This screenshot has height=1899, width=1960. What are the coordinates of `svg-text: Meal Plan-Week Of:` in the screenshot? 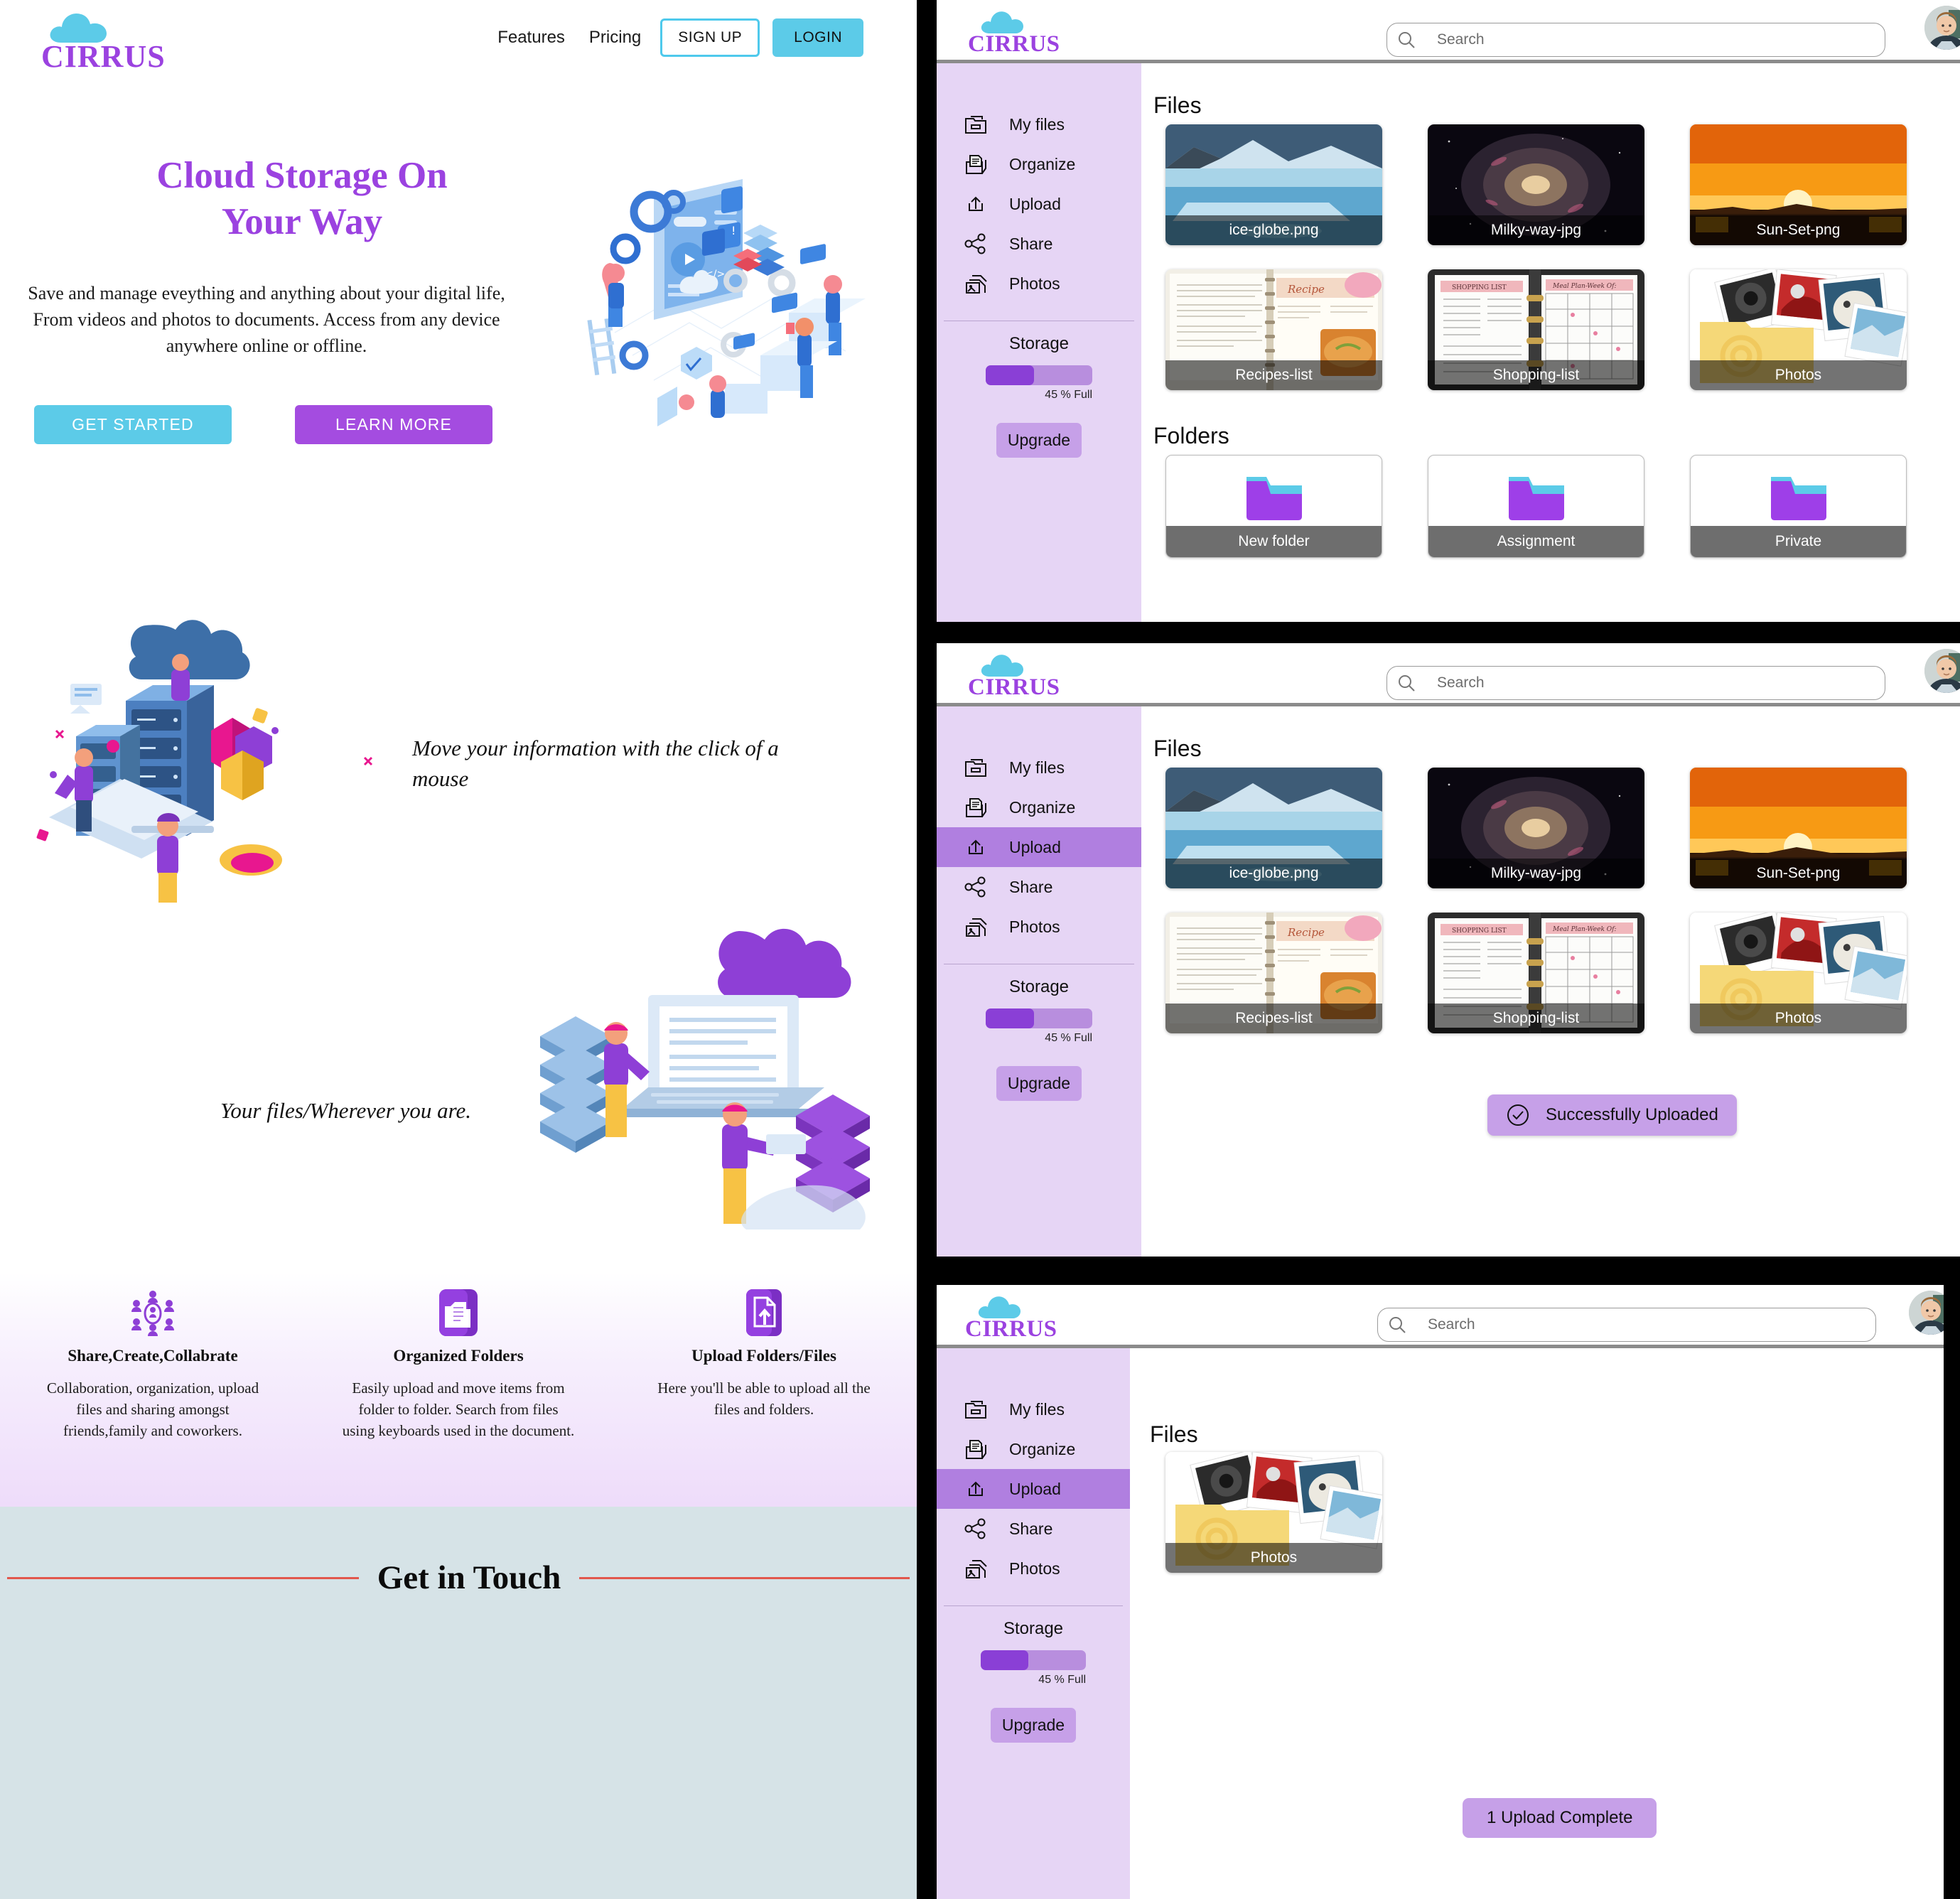 It's located at (1585, 286).